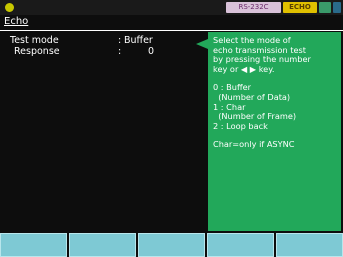 This screenshot has height=257, width=343. What do you see at coordinates (171, 30) in the screenshot?
I see `title-divider` at bounding box center [171, 30].